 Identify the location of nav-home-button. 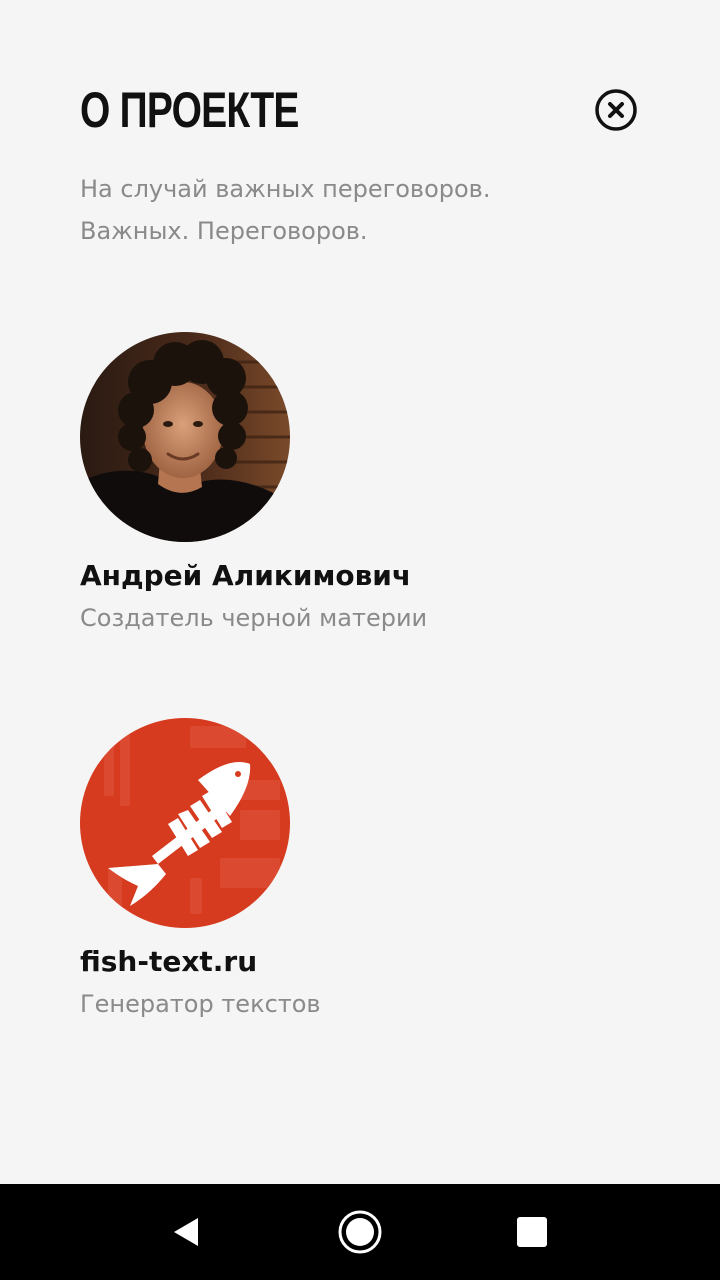
(360, 1232).